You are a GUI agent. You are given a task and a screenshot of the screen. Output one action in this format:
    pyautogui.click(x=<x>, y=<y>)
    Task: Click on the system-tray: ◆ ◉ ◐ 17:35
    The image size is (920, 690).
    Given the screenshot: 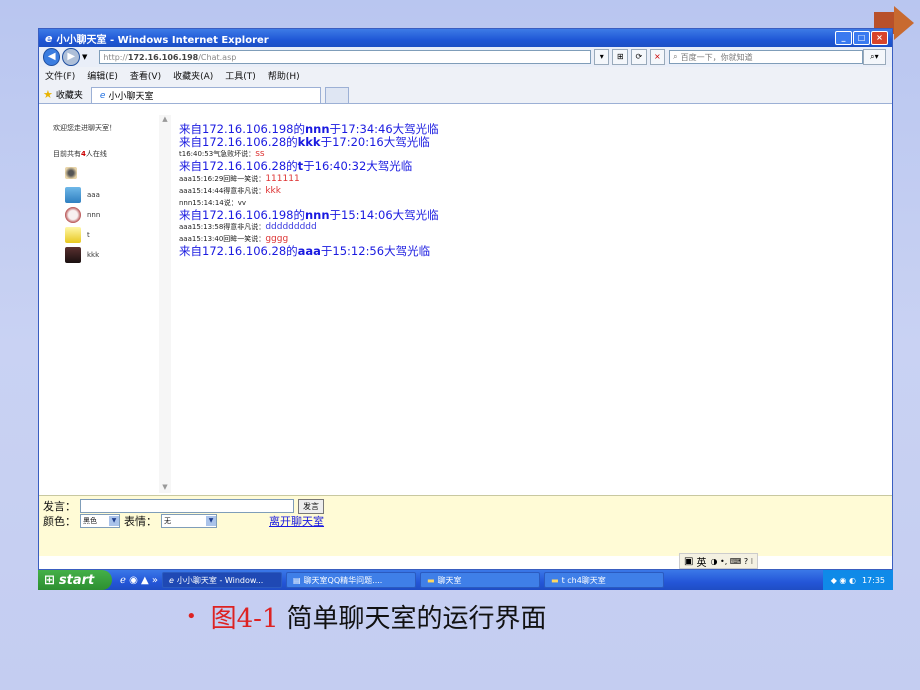 What is the action you would take?
    pyautogui.click(x=857, y=580)
    